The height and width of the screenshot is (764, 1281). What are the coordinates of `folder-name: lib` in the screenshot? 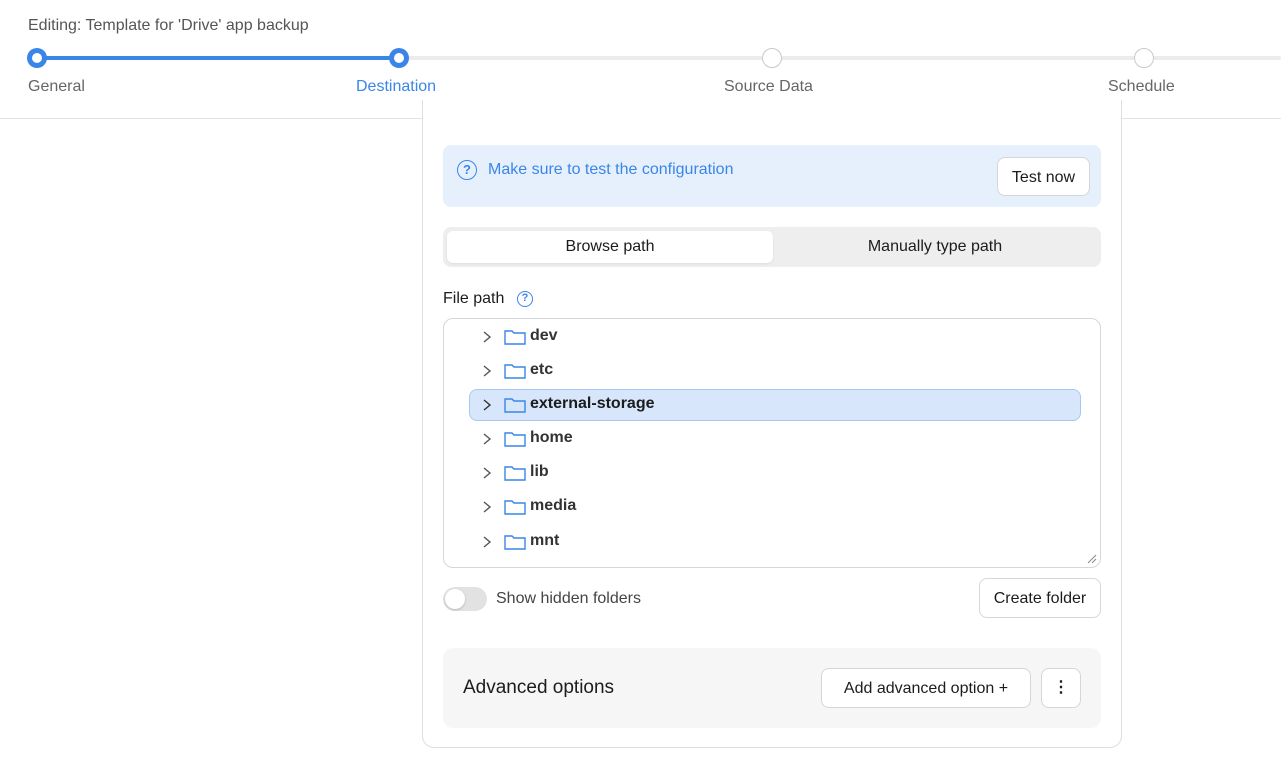 It's located at (539, 471).